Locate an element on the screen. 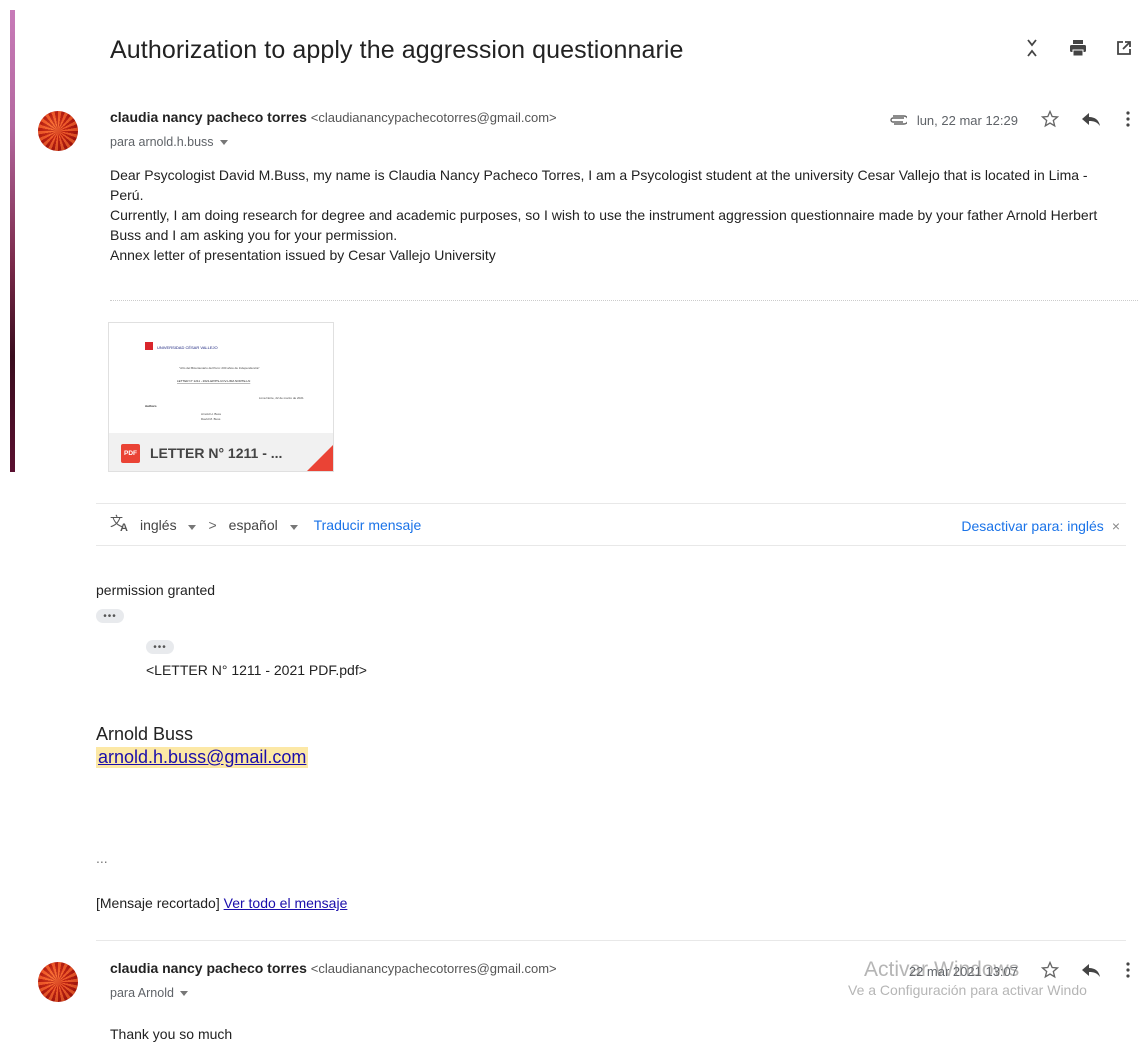 This screenshot has width=1148, height=1042. chevron-right-icon: > is located at coordinates (212, 524).